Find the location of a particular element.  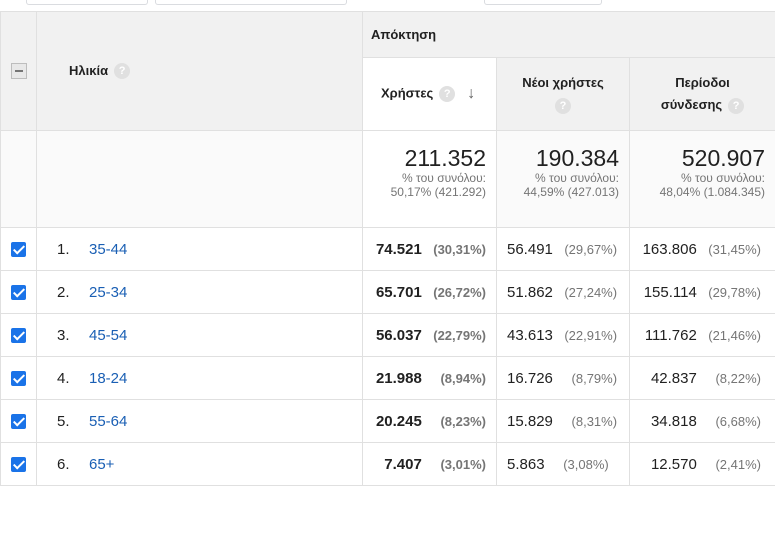

column-header-users: Χρήστες? ↓ is located at coordinates (429, 94).